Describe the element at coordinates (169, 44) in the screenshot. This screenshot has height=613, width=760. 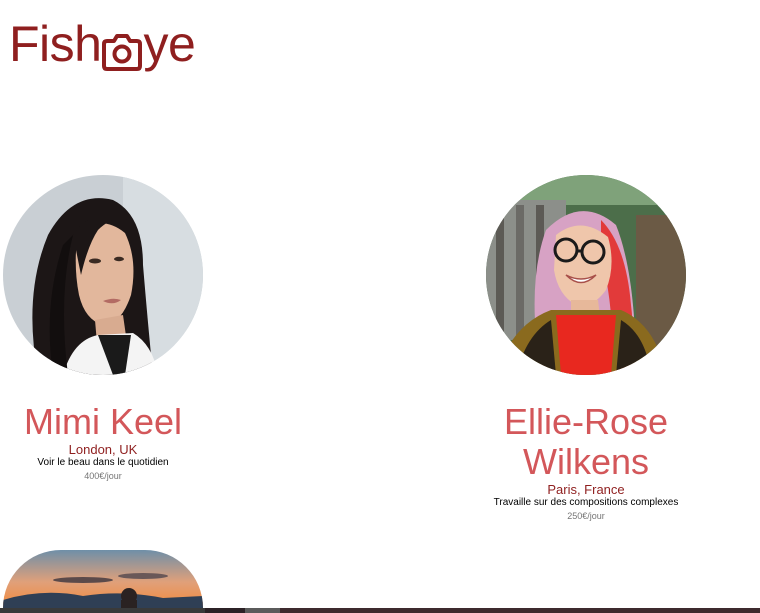
I see `logo-text-ye: ye` at that location.